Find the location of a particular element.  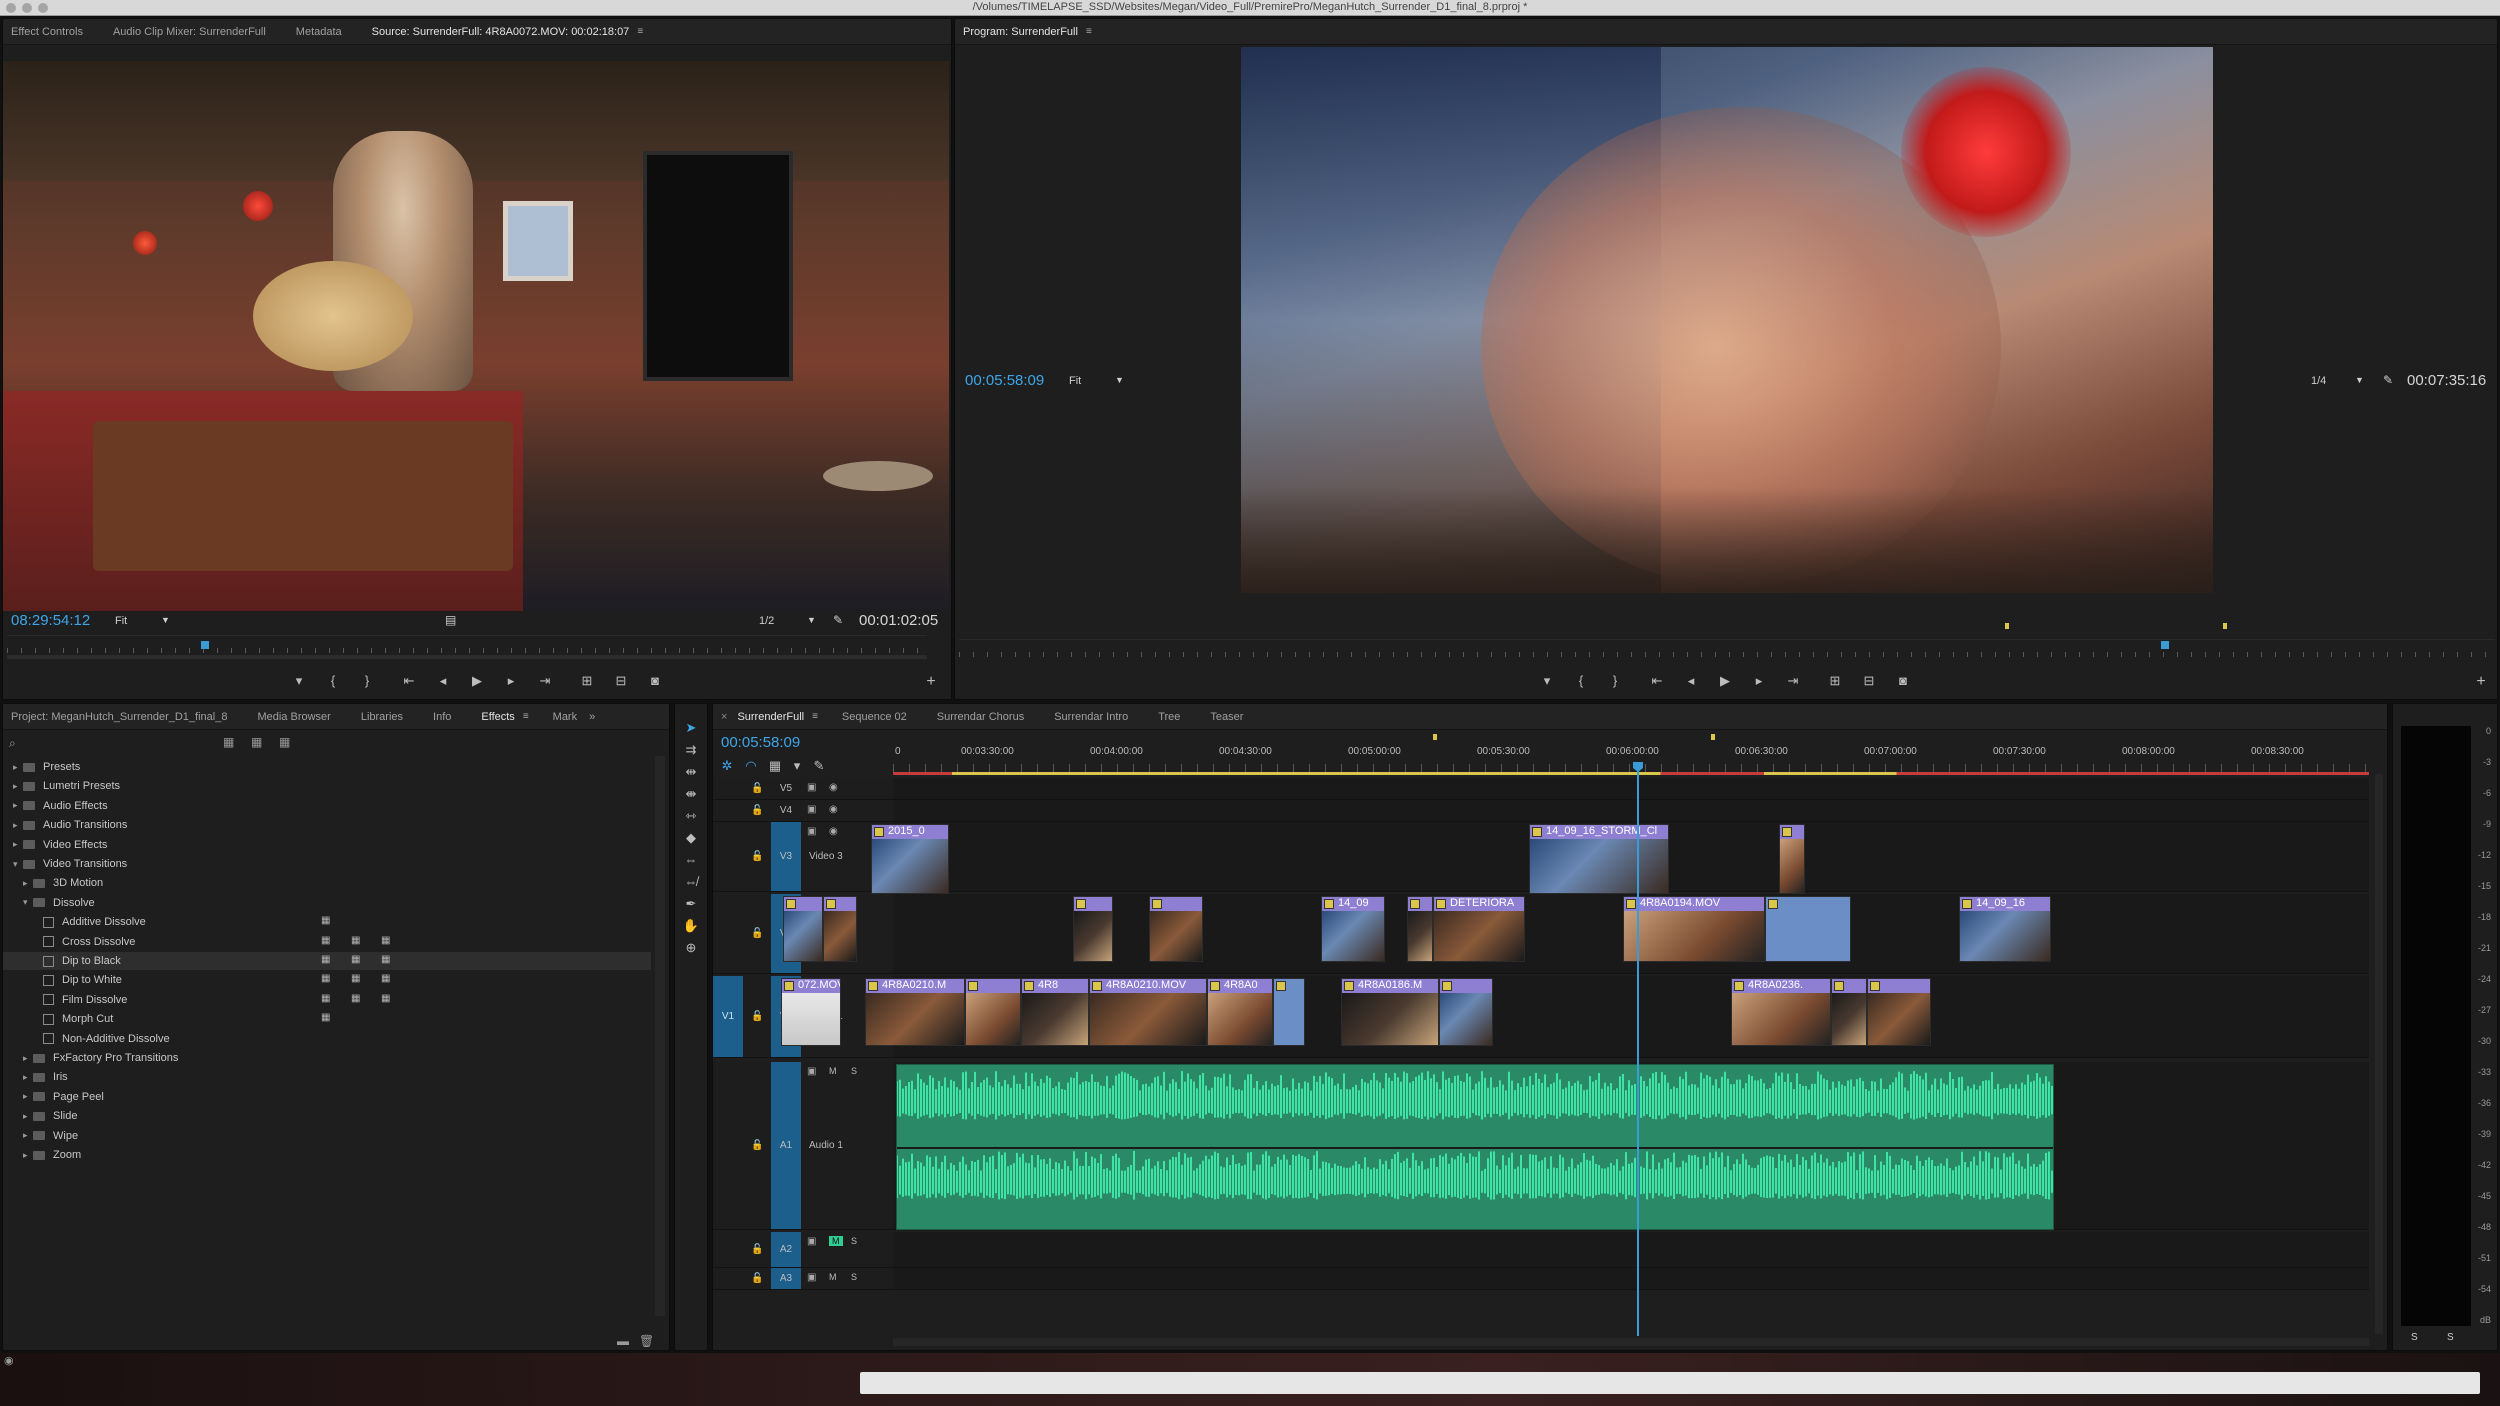

program-time-ruler is located at coordinates (1727, 648).